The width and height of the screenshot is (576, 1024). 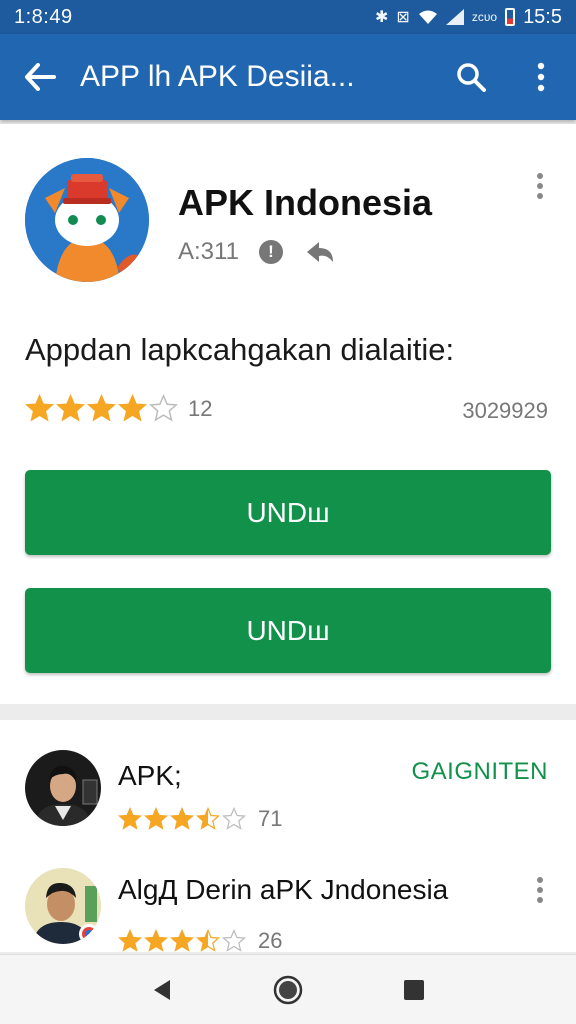 I want to click on bluetooth-icon: ✱, so click(x=382, y=17).